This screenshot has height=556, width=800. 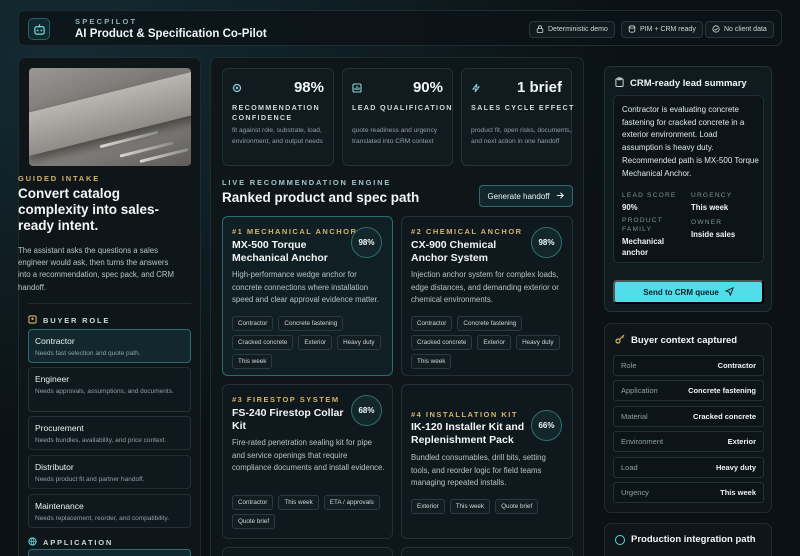 What do you see at coordinates (32, 320) in the screenshot?
I see `users-icon` at bounding box center [32, 320].